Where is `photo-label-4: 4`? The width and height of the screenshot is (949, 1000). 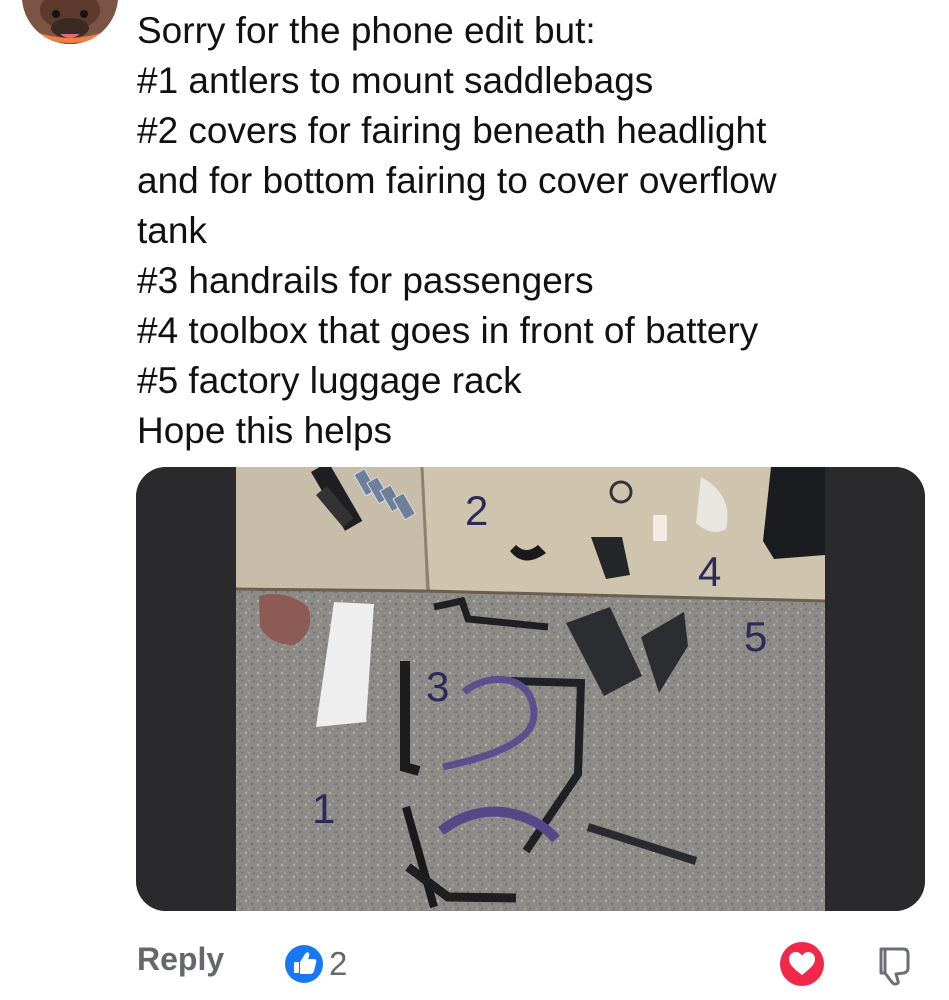 photo-label-4: 4 is located at coordinates (710, 571).